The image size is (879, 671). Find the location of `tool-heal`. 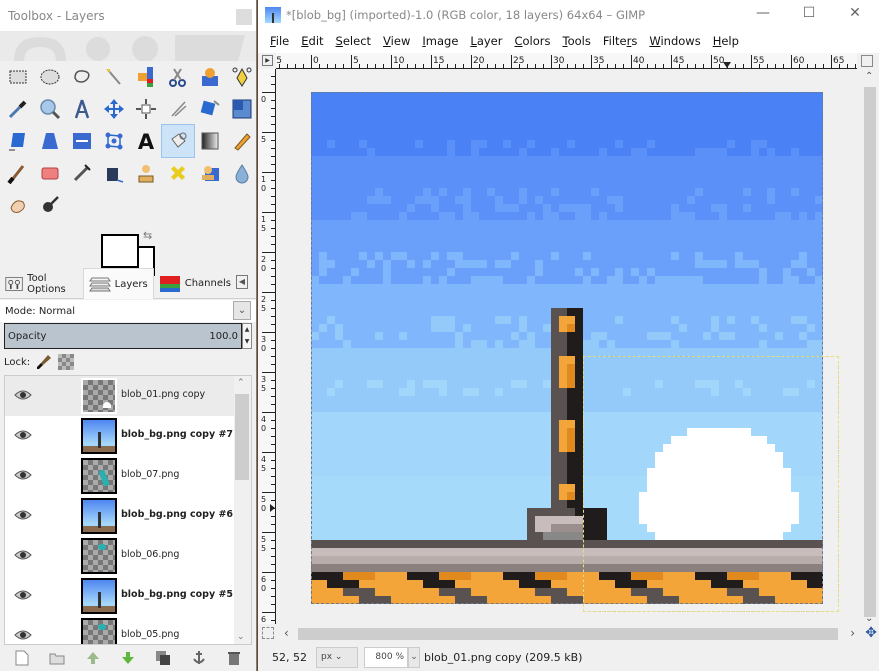

tool-heal is located at coordinates (178, 173).